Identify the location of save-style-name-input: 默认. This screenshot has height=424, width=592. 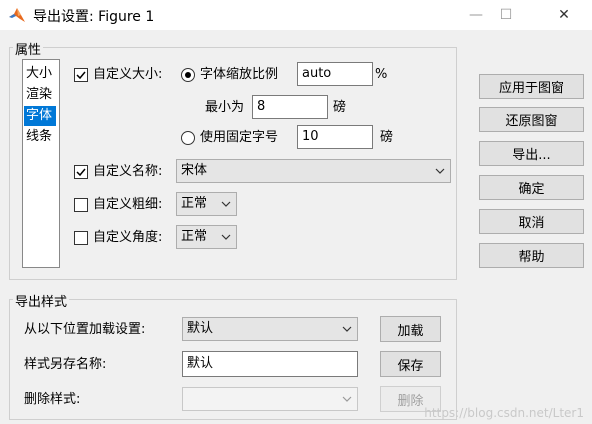
(270, 364).